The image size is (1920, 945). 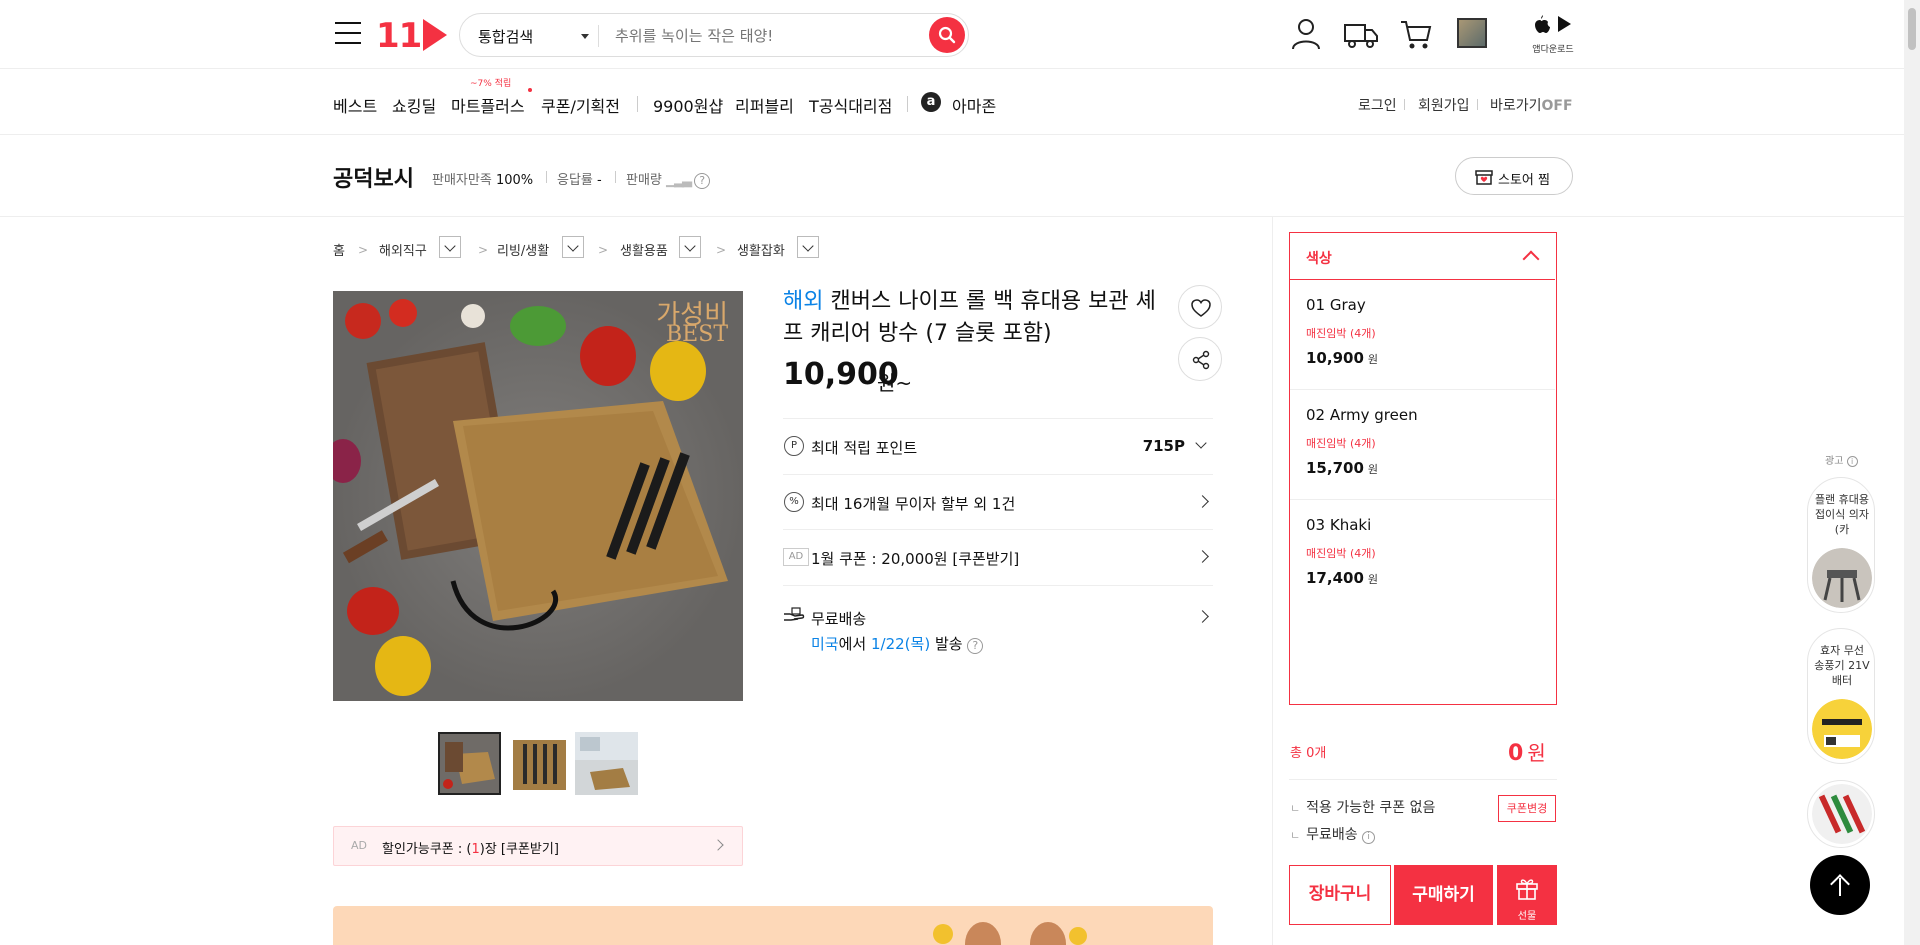 What do you see at coordinates (1422, 445) in the screenshot?
I see `option-item: 02 Army green 매진임박 (4개) 15,700 원` at bounding box center [1422, 445].